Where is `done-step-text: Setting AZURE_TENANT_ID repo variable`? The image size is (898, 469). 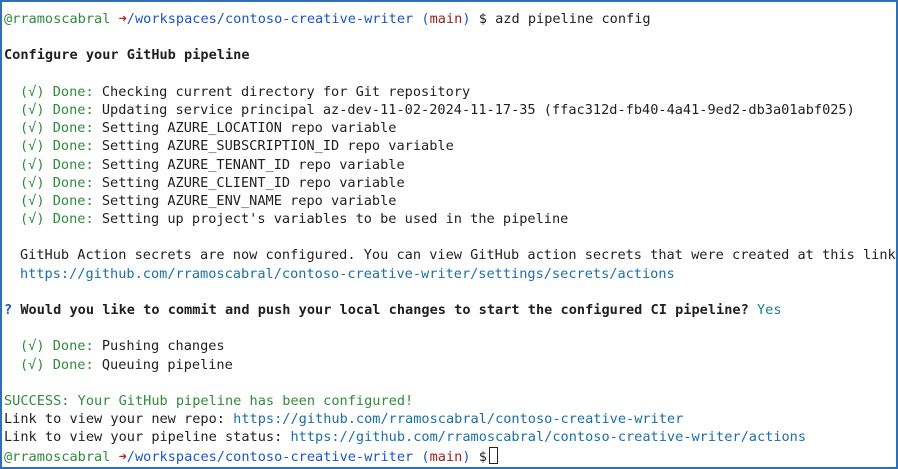
done-step-text: Setting AZURE_TENANT_ID repo variable is located at coordinates (253, 164).